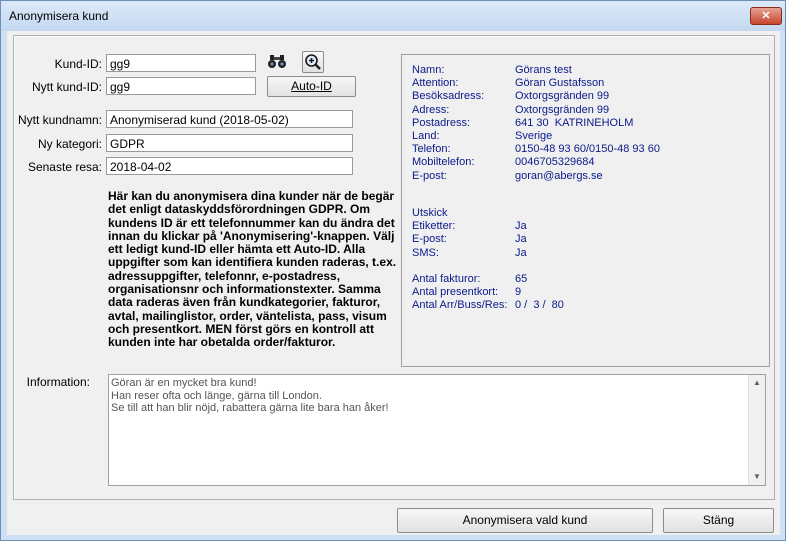  I want to click on info-value: 9, so click(518, 292).